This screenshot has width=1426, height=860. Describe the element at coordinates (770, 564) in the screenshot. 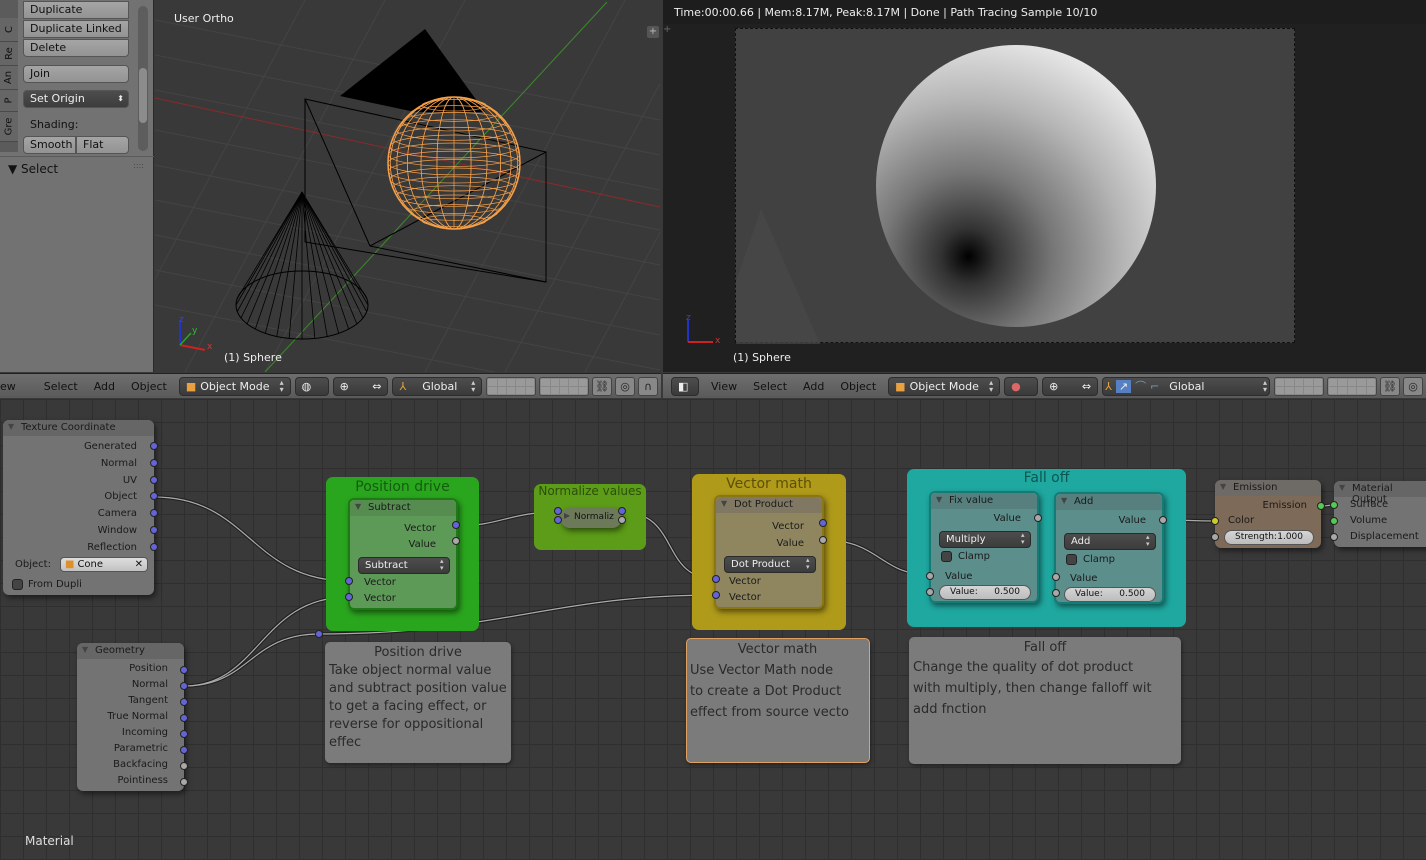

I see `operation-dropdown: Dot Product` at that location.